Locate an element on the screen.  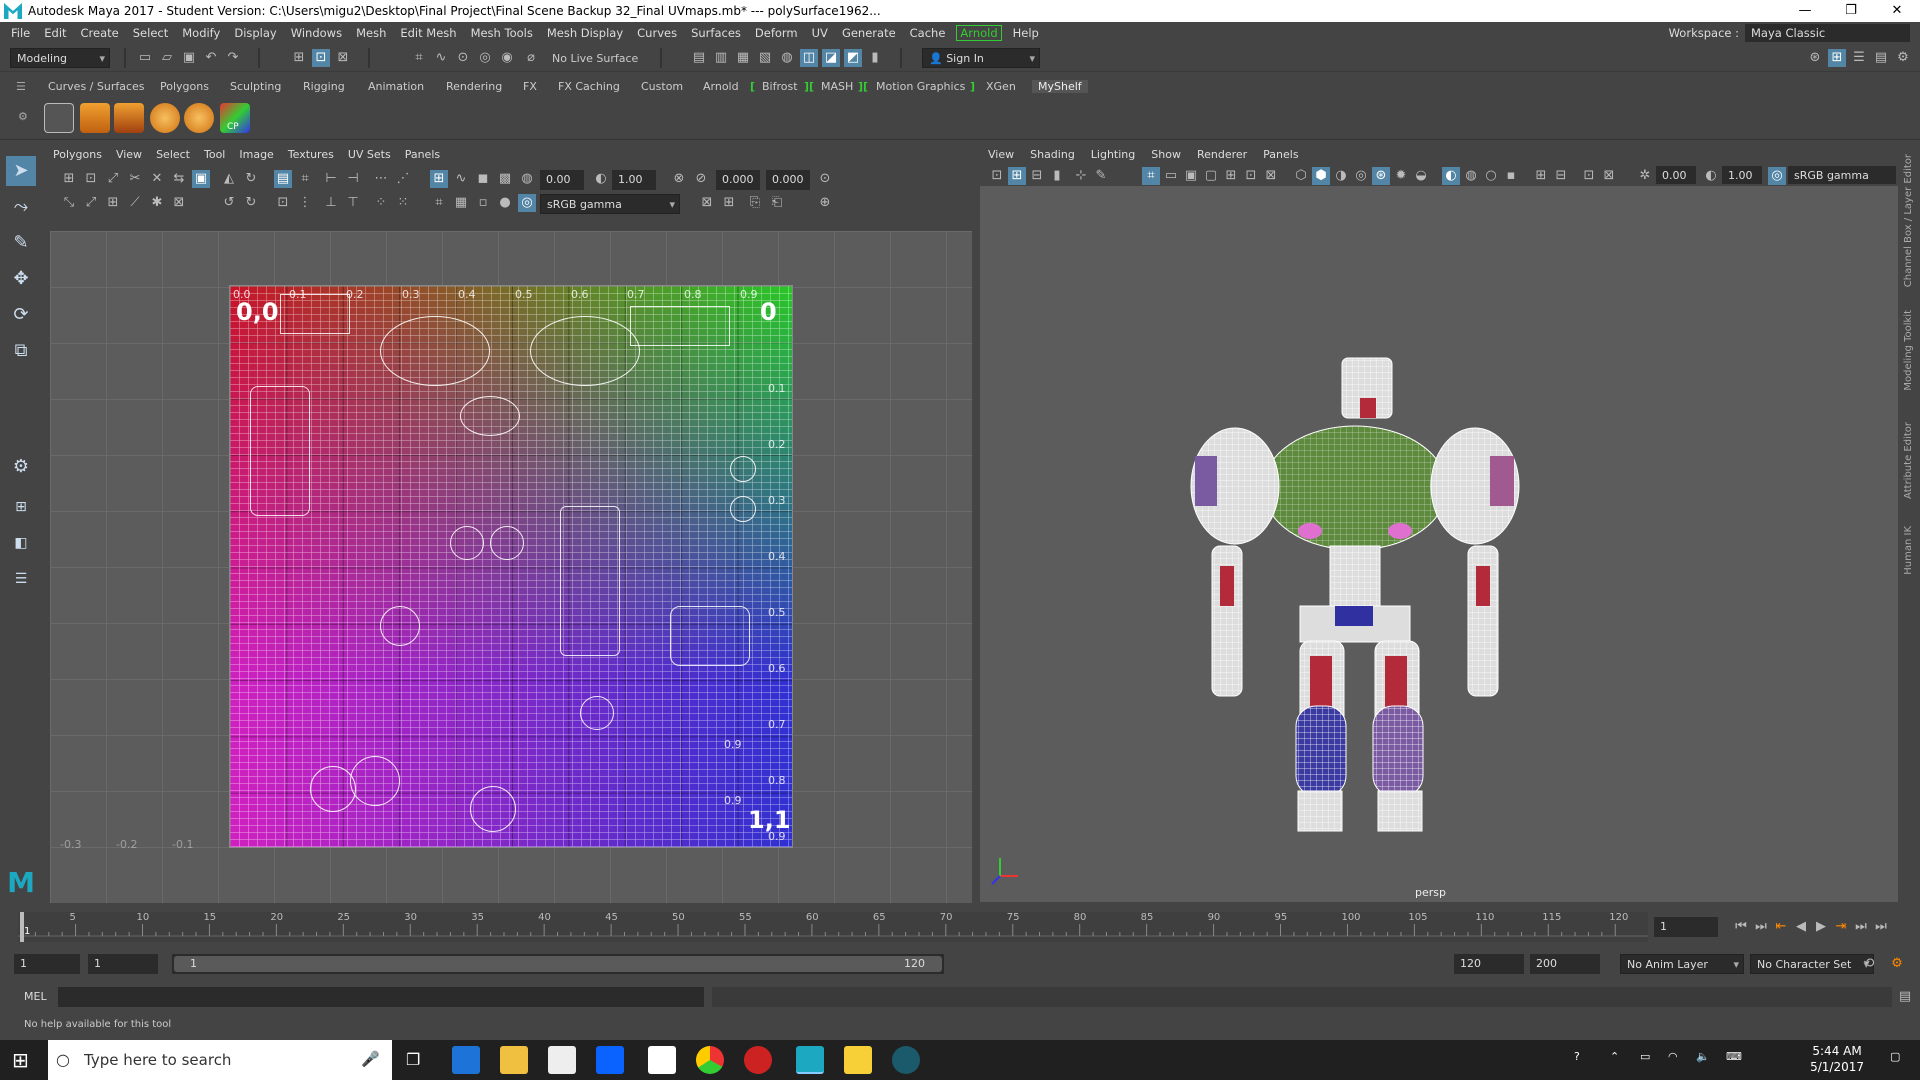
file-explorer-icon is located at coordinates (514, 1060).